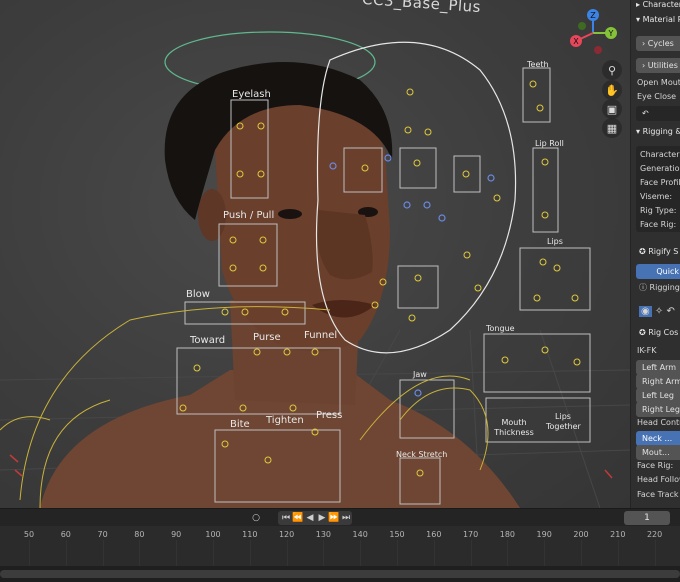 The height and width of the screenshot is (582, 680). I want to click on face-track-label: Face Track, so click(658, 494).